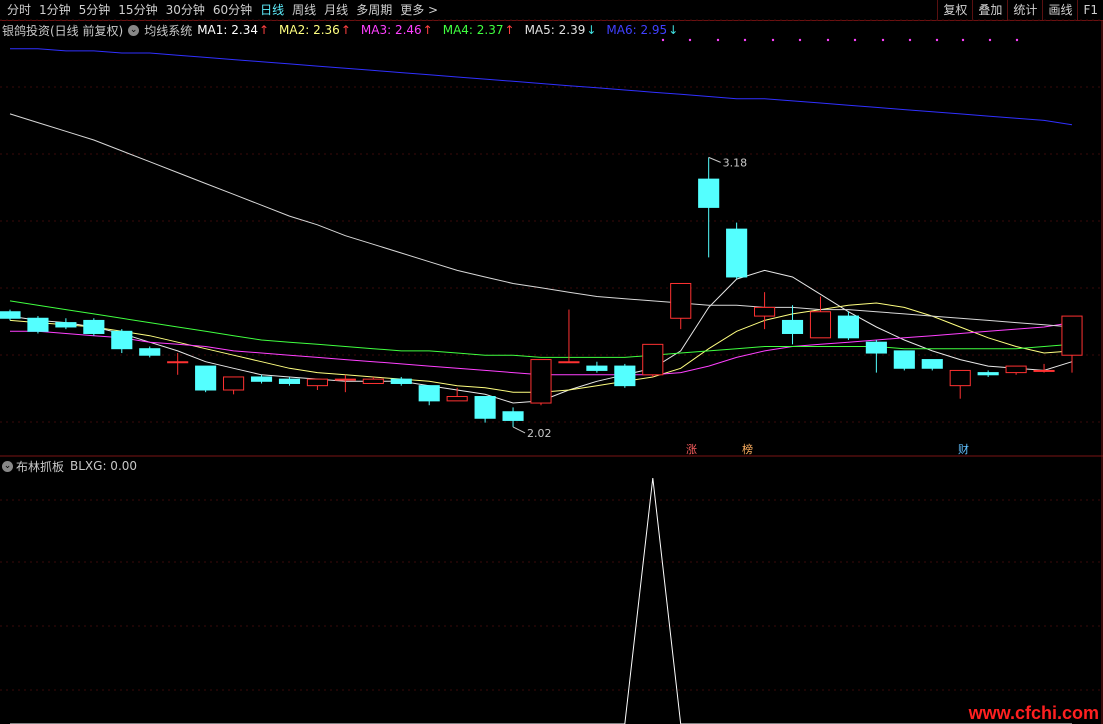 The height and width of the screenshot is (724, 1103). What do you see at coordinates (747, 449) in the screenshot?
I see `badge-bang: 榜` at bounding box center [747, 449].